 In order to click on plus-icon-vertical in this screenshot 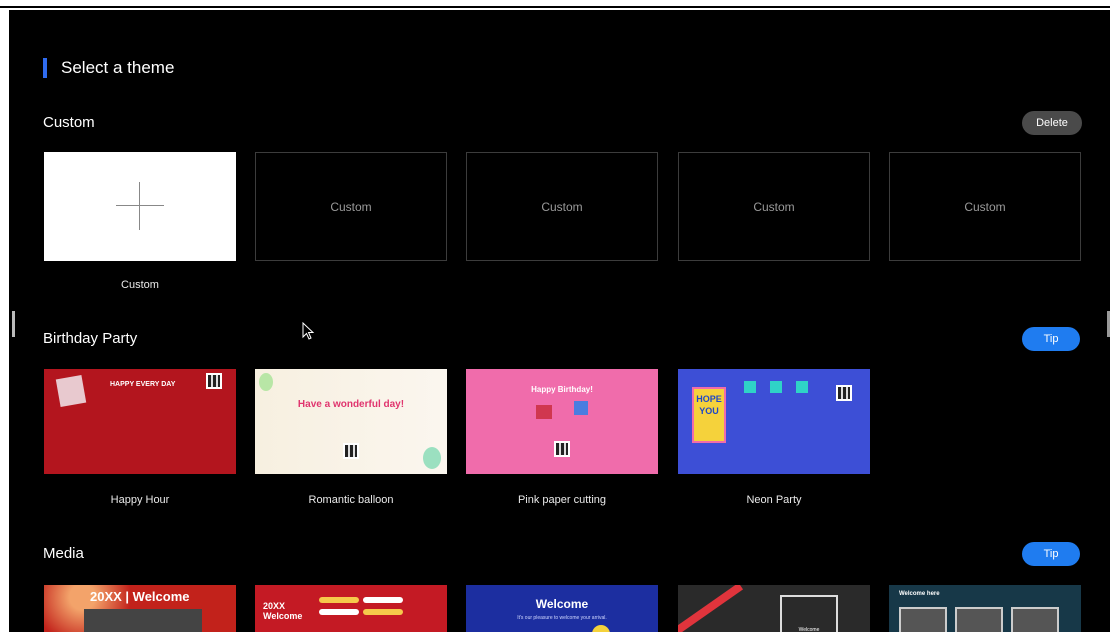, I will do `click(139, 206)`.